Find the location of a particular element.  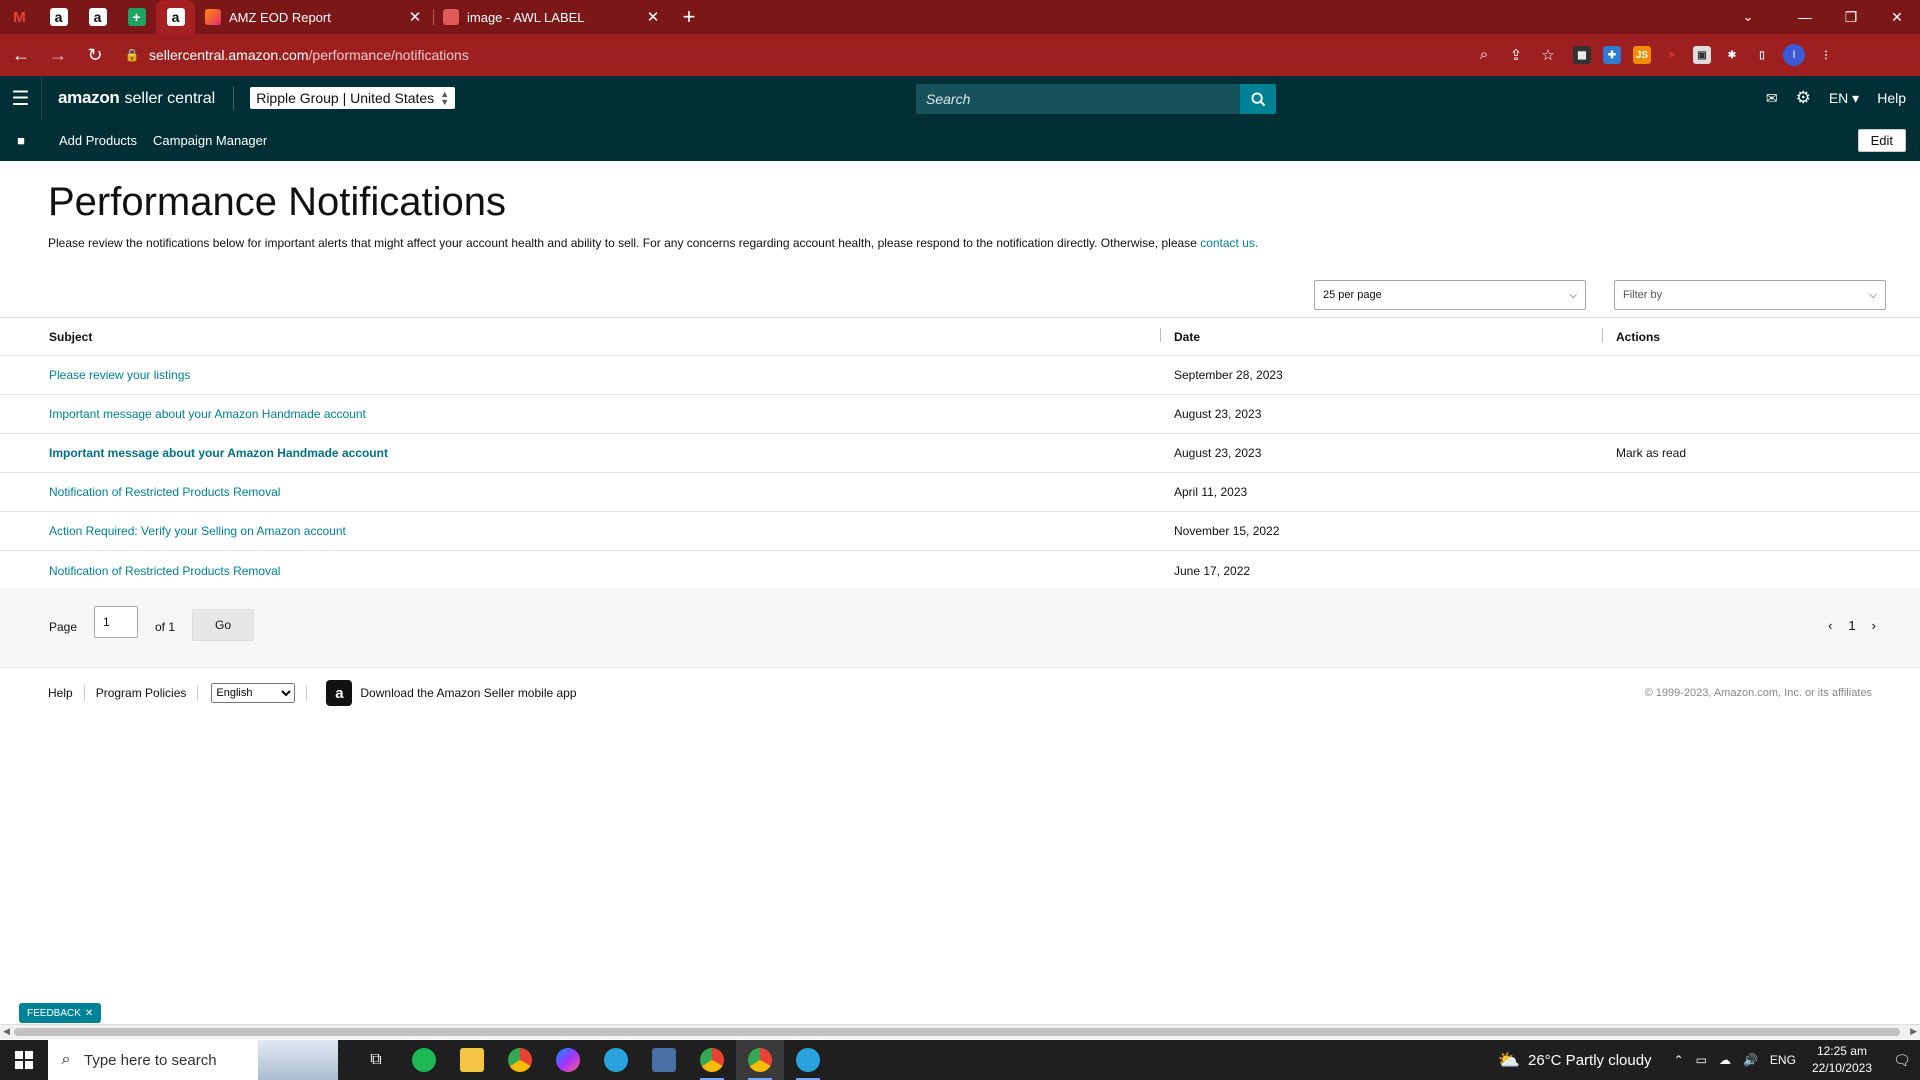

tab-awl-label: image - AWL LABEL ✕ is located at coordinates (552, 17).